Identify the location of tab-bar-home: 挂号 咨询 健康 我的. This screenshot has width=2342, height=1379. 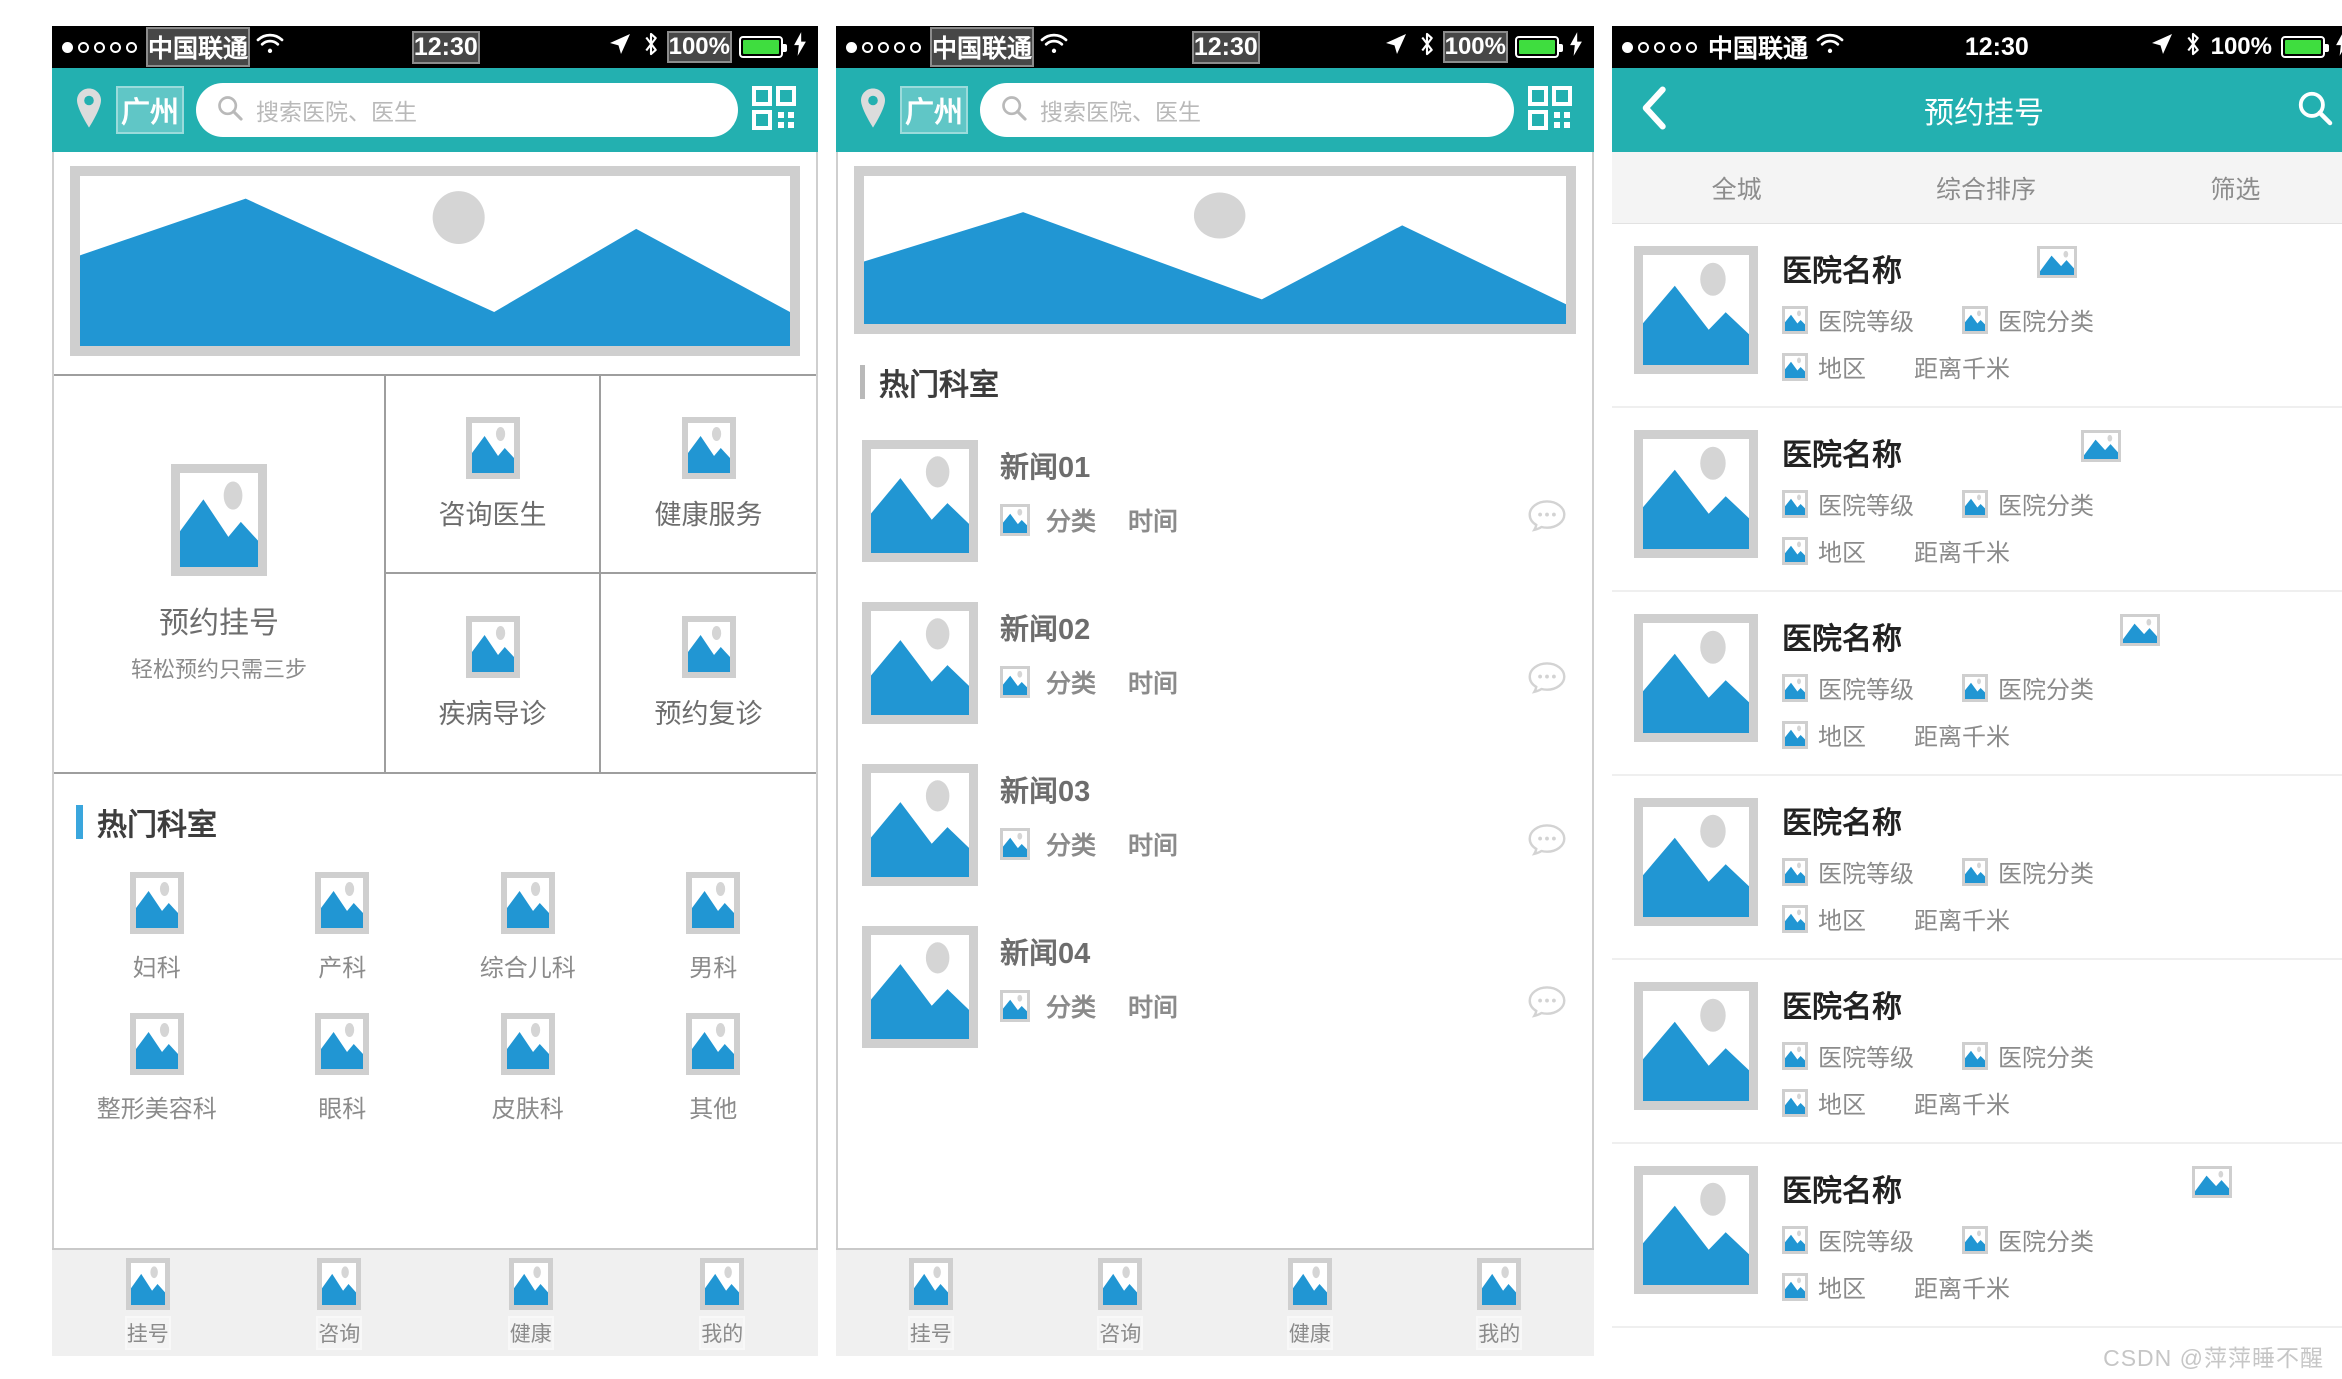
(435, 1302).